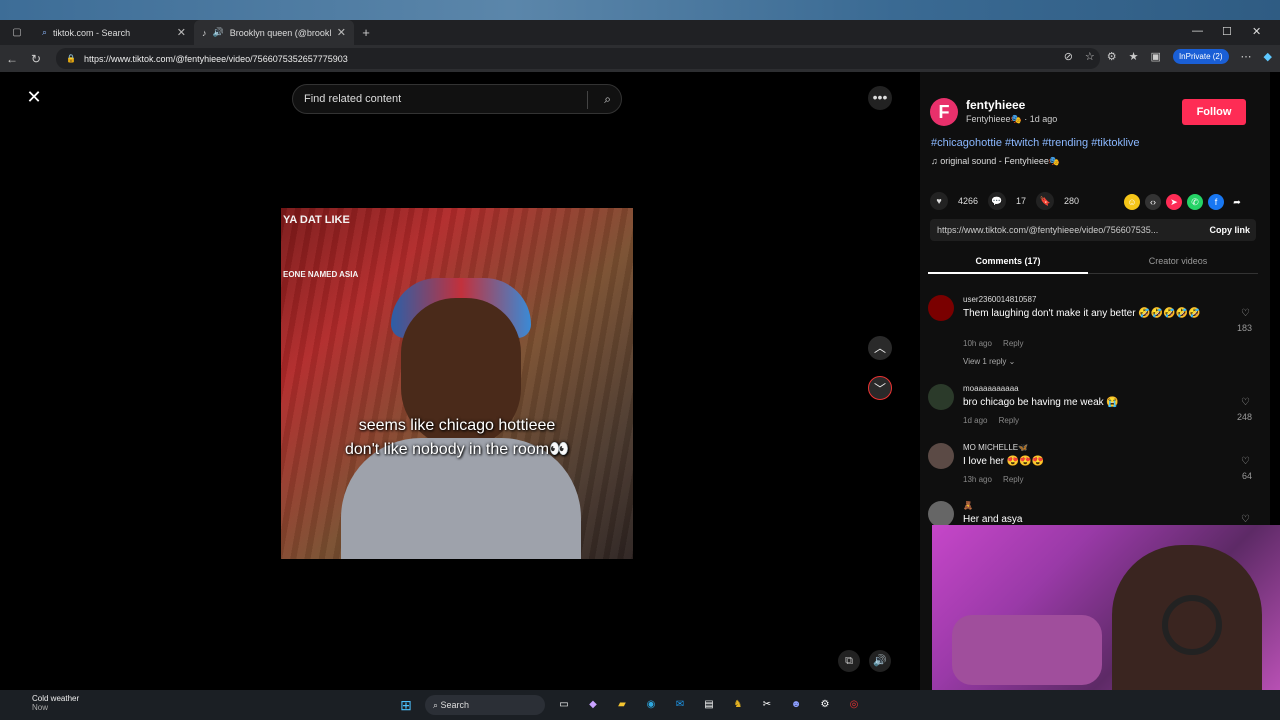 Image resolution: width=1280 pixels, height=720 pixels. What do you see at coordinates (17, 32) in the screenshot?
I see `tab-actions-icon: ▢` at bounding box center [17, 32].